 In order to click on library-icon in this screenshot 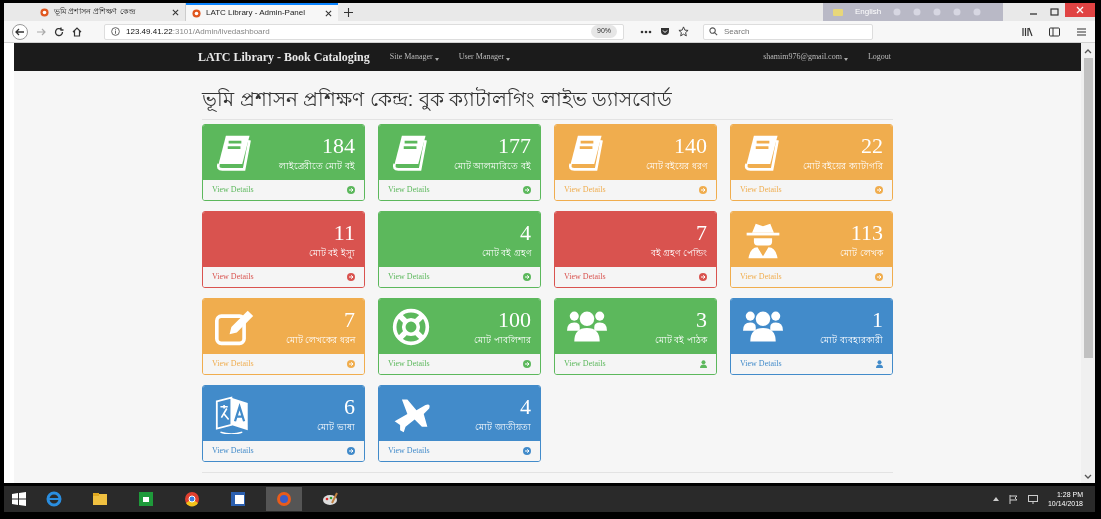, I will do `click(1027, 31)`.